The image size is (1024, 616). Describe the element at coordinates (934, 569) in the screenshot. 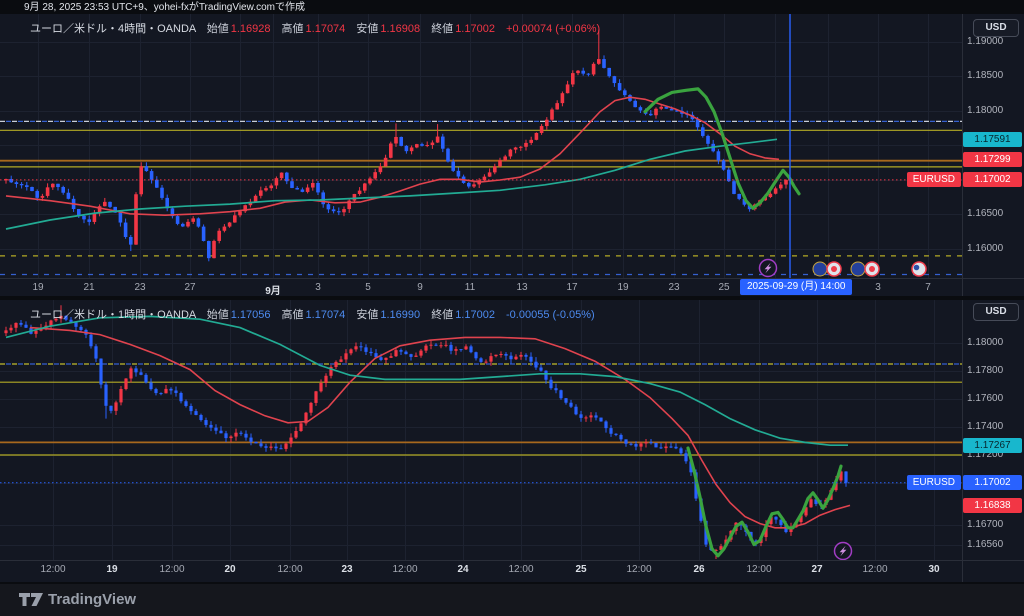

I see `time-axis-label: 30` at that location.